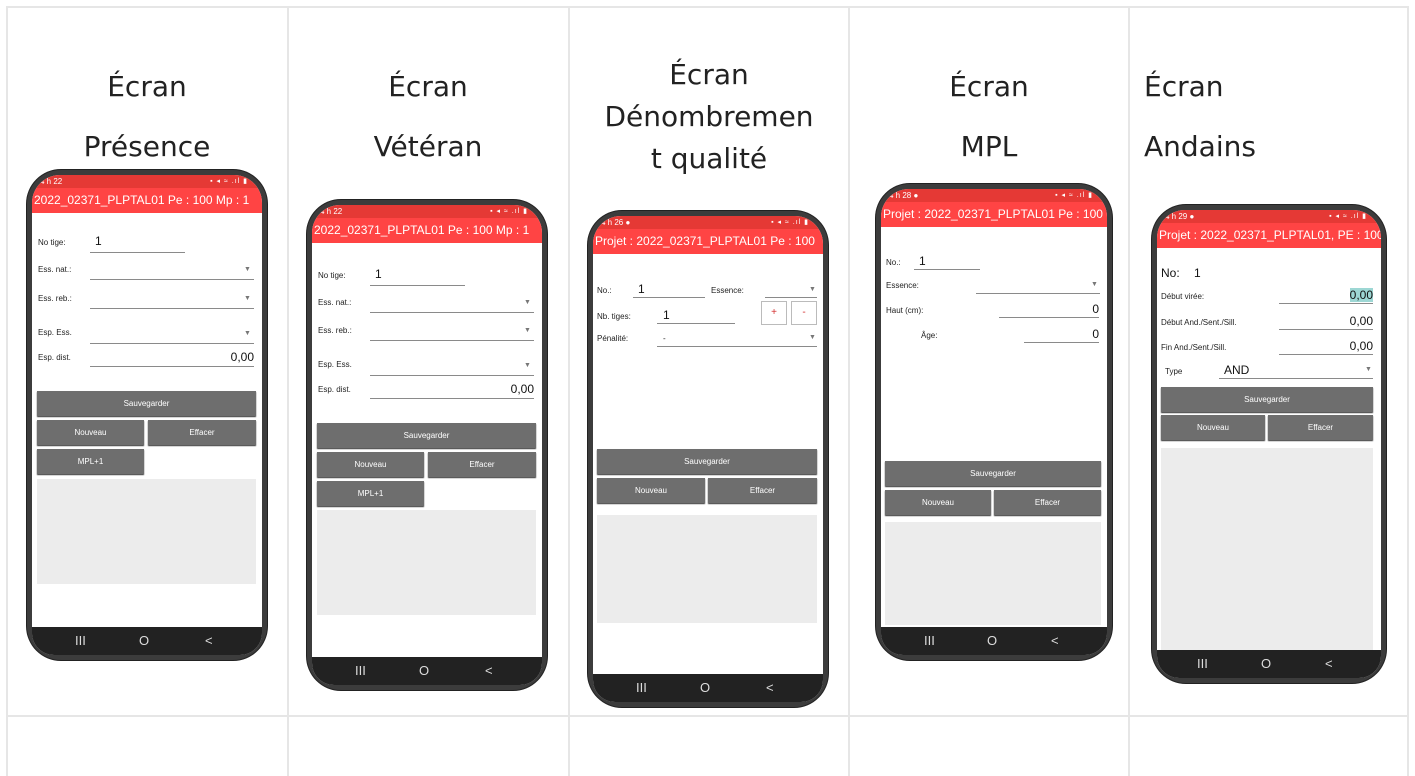 This screenshot has height=776, width=1415. I want to click on field-label: Haut (cm):, so click(905, 310).